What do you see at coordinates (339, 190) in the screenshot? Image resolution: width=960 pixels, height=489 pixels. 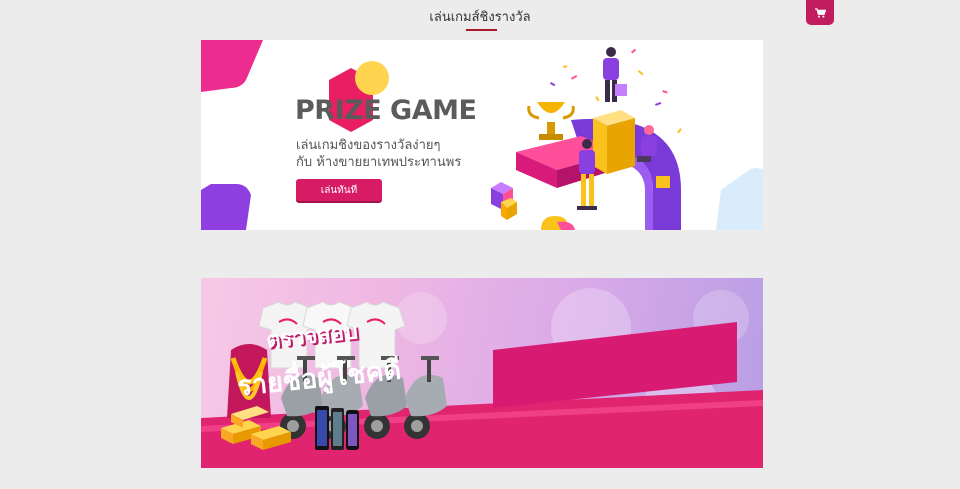 I see `play-now-button: เล่นทันที` at bounding box center [339, 190].